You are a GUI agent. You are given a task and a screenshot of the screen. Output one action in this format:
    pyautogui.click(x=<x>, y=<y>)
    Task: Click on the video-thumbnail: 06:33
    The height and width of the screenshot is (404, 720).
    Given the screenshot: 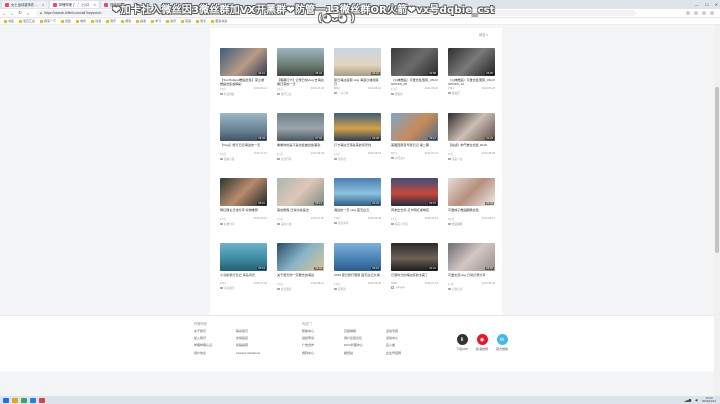 What is the action you would take?
    pyautogui.click(x=243, y=127)
    